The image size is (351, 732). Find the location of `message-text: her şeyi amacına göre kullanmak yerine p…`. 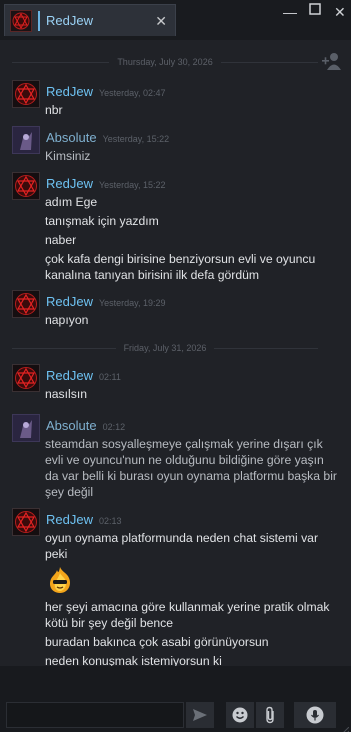

message-text: her şeyi amacına göre kullanmak yerine p… is located at coordinates (187, 615).